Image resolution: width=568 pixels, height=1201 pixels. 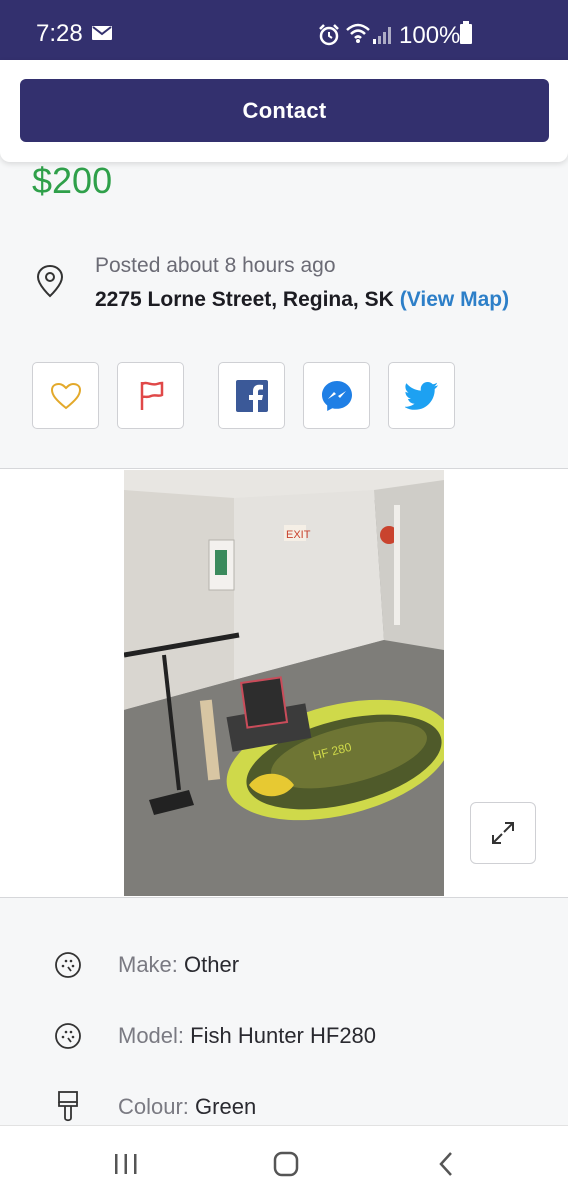 I want to click on status-bar: 7:28 100%, so click(x=284, y=30).